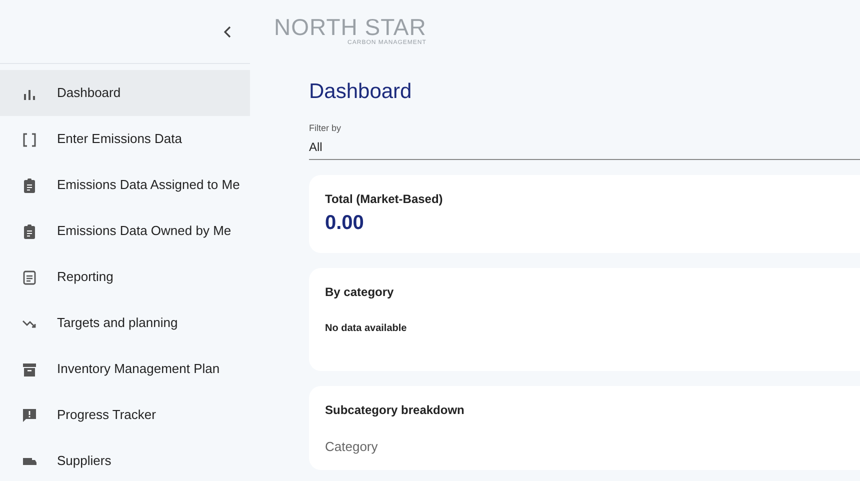 The width and height of the screenshot is (860, 481). Describe the element at coordinates (125, 459) in the screenshot. I see `sidebar-item: Suppliers` at that location.